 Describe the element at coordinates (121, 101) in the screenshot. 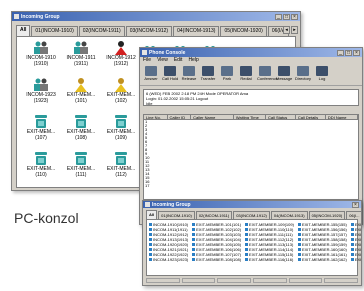

I see `extension-number: (102)` at that location.